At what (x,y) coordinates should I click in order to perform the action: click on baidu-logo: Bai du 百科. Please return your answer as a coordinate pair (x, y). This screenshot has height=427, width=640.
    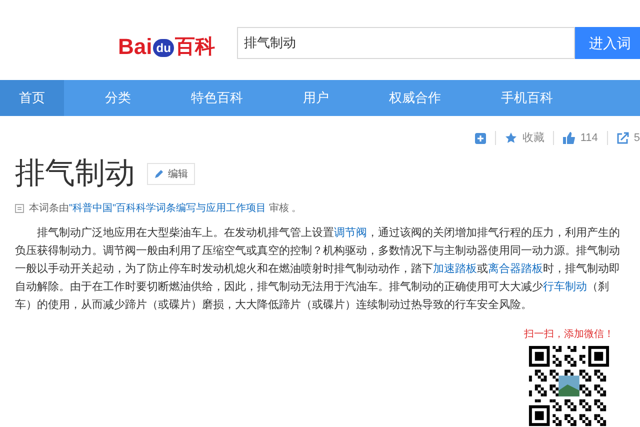
    Looking at the image, I should click on (171, 43).